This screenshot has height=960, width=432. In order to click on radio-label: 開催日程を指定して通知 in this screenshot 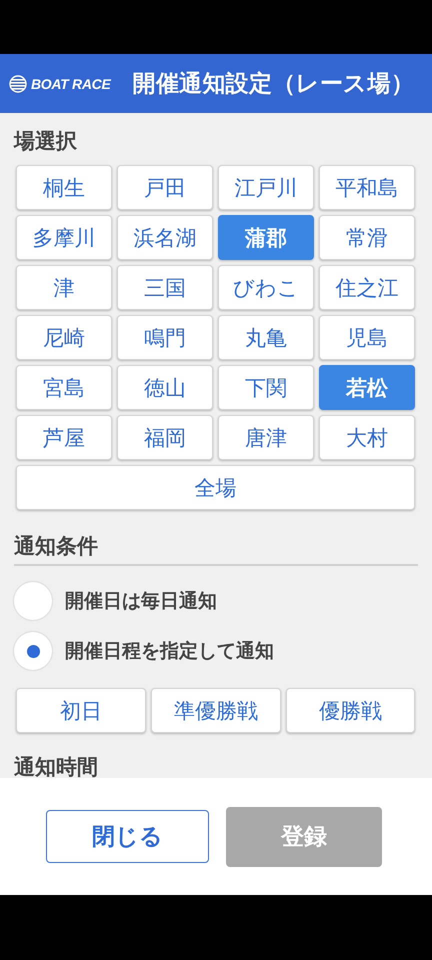, I will do `click(169, 651)`.